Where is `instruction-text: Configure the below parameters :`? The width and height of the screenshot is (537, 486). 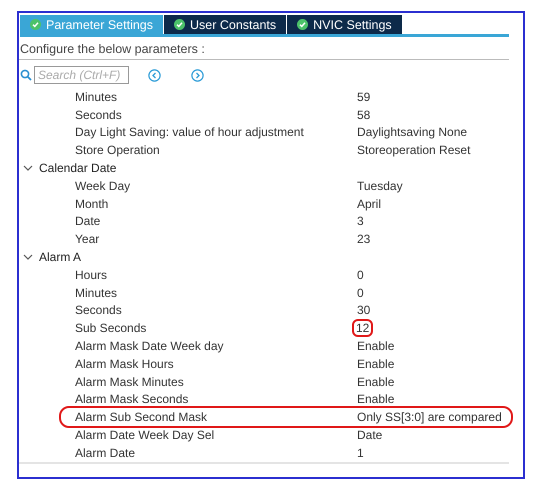
instruction-text: Configure the below parameters : is located at coordinates (264, 50).